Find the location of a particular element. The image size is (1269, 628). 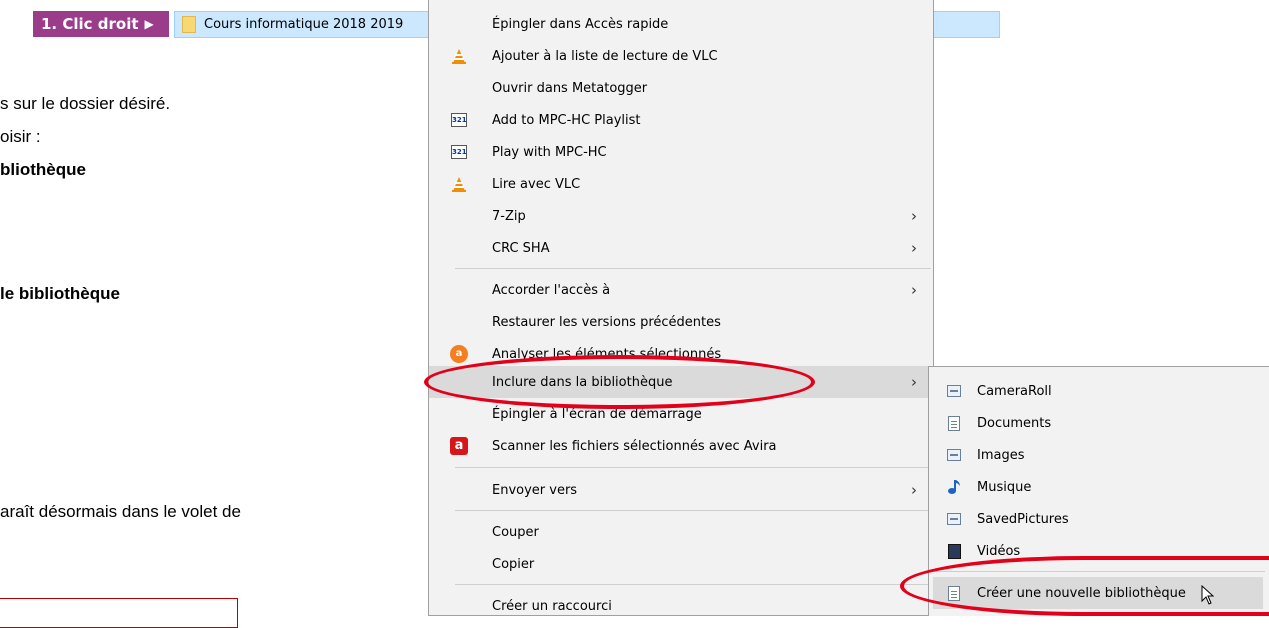

menu-item-label: CRC SHA is located at coordinates (521, 248).